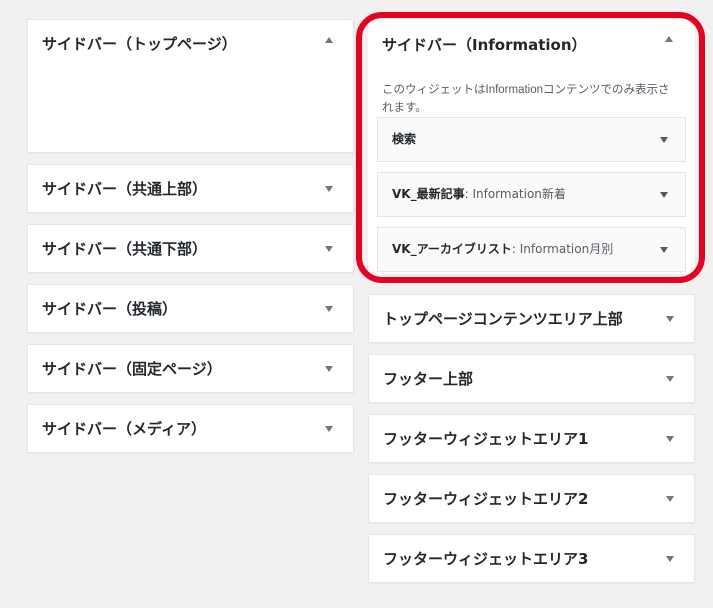 The height and width of the screenshot is (608, 713). I want to click on widget-vk-archive-list: VK_アーカイブリスト: Information月別, so click(531, 249).